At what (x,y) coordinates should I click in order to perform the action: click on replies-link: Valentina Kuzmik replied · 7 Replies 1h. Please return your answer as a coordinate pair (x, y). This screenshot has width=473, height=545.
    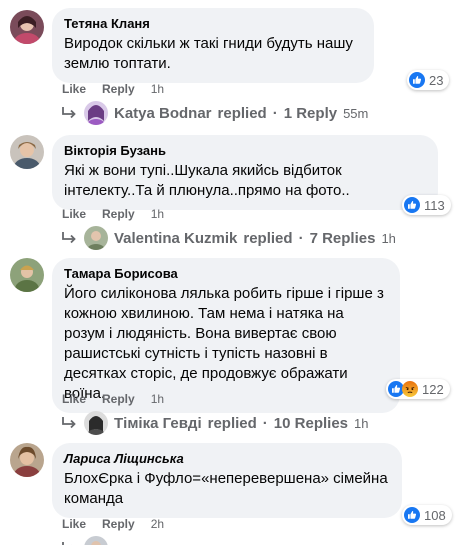
    Looking at the image, I should click on (228, 238).